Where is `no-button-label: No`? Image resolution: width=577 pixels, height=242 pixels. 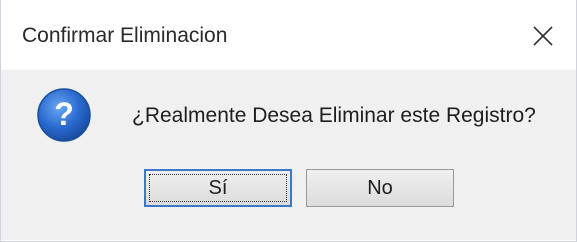 no-button-label: No is located at coordinates (380, 187).